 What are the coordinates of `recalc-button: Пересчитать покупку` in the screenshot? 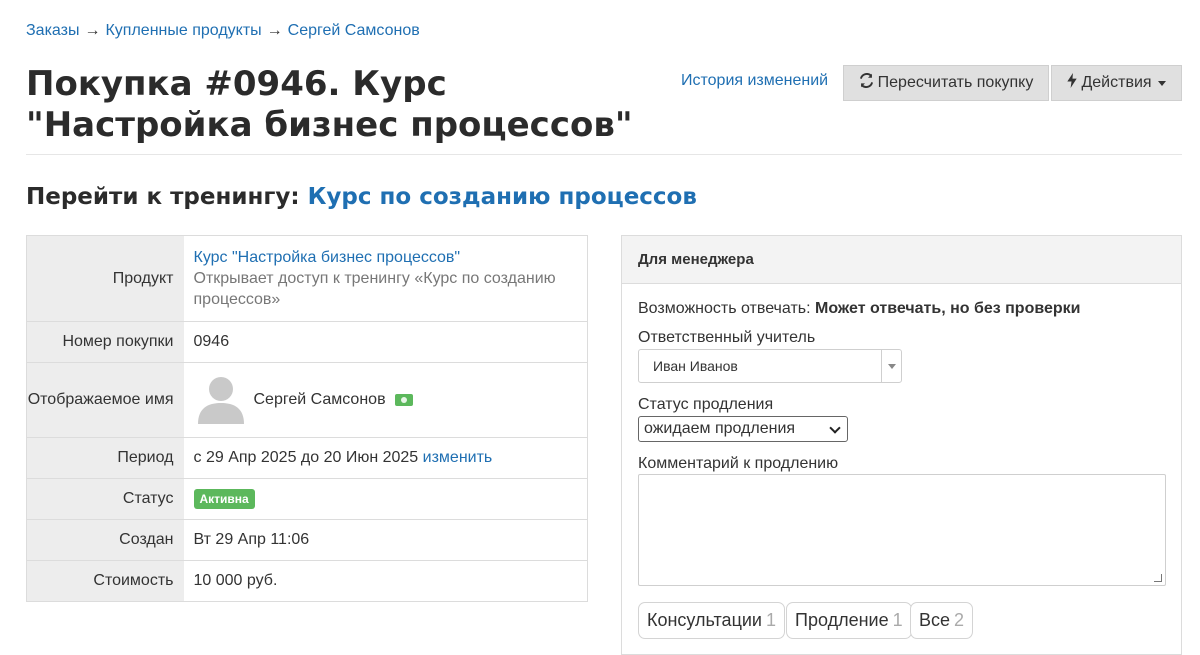 It's located at (946, 83).